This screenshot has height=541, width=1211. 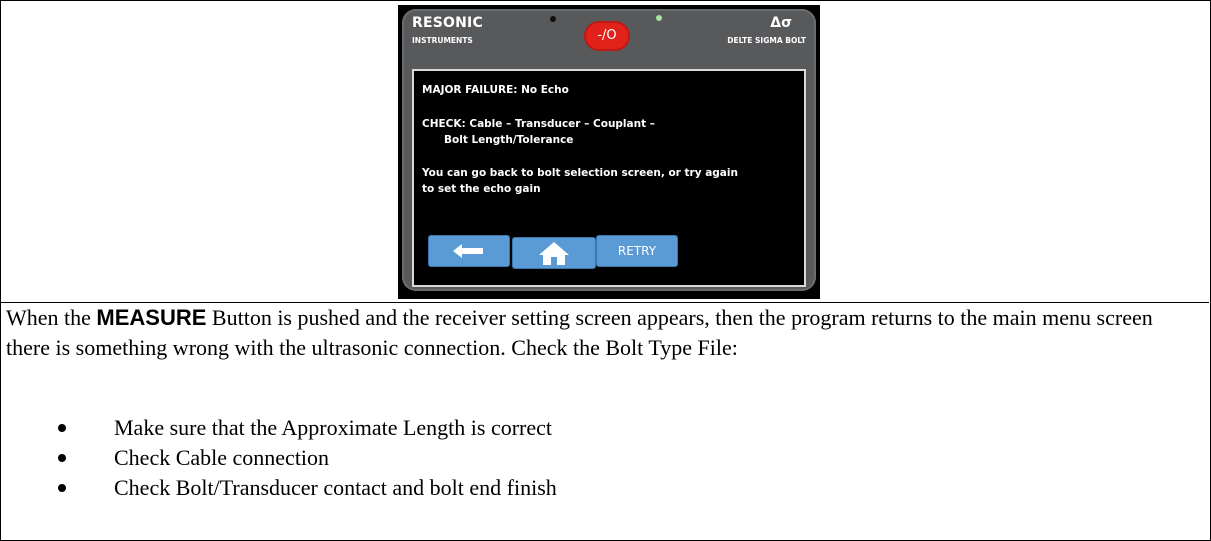 I want to click on model-symbol: Δσ, so click(x=781, y=23).